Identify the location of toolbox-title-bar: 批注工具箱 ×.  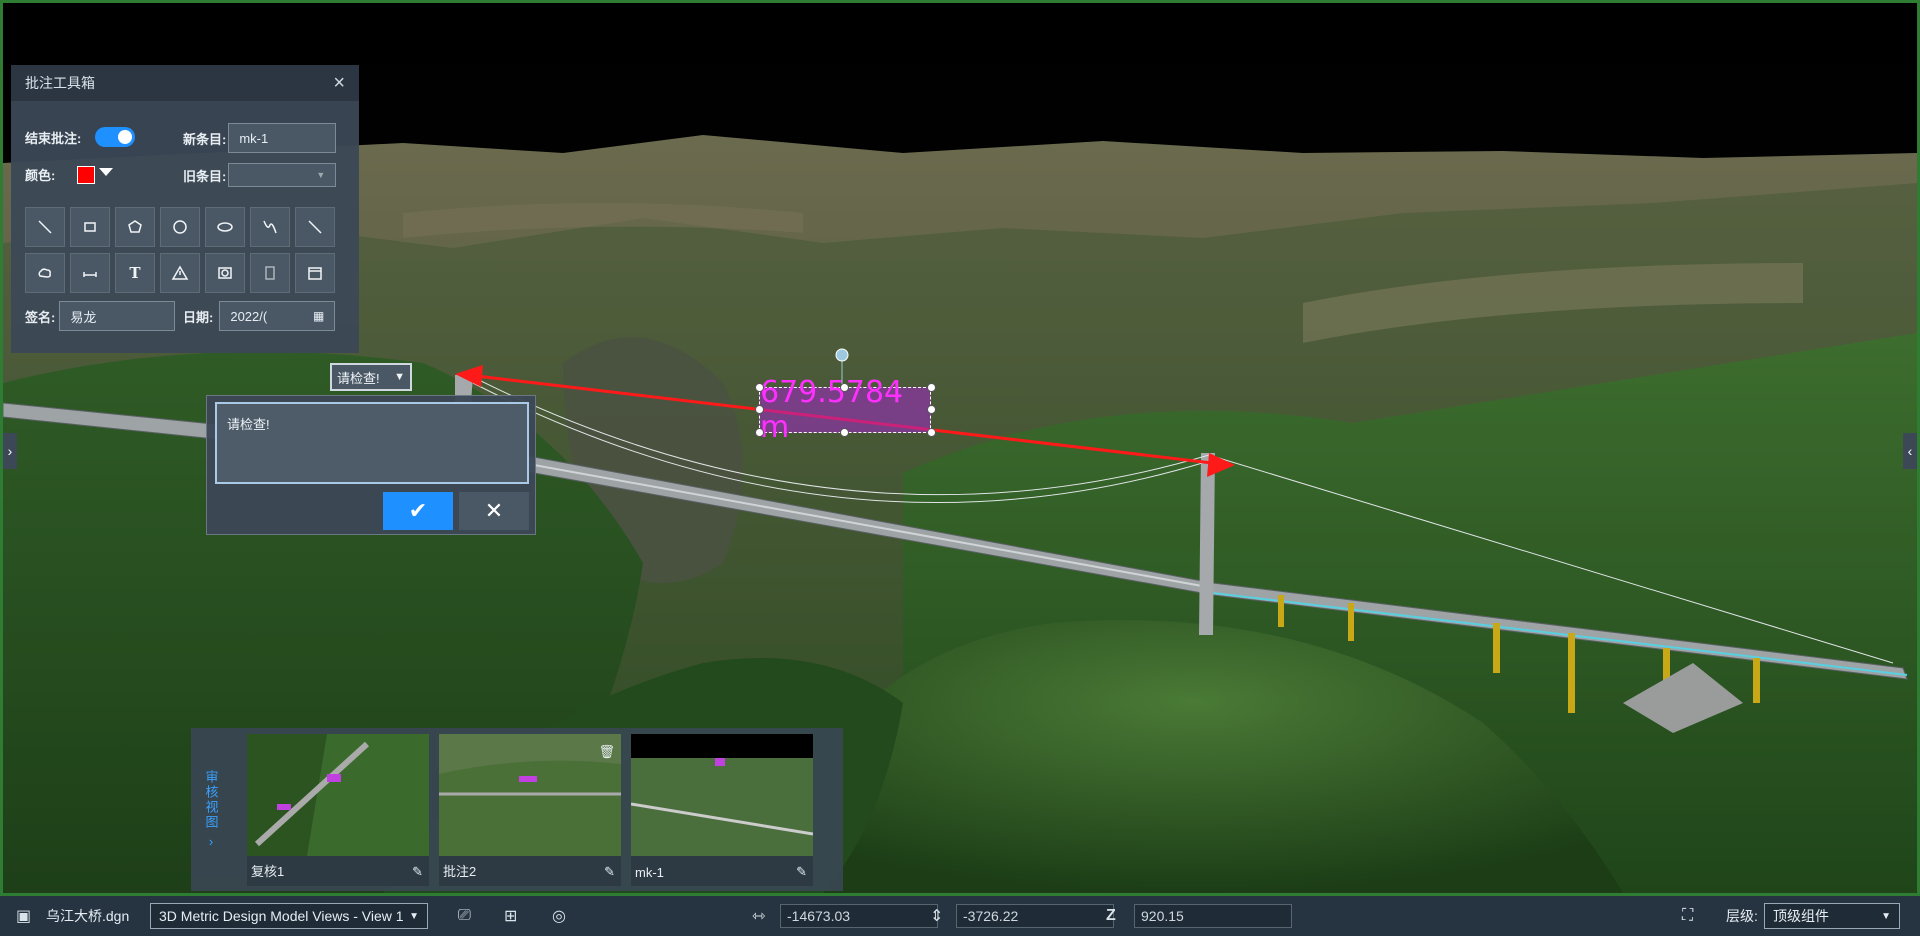
(185, 83).